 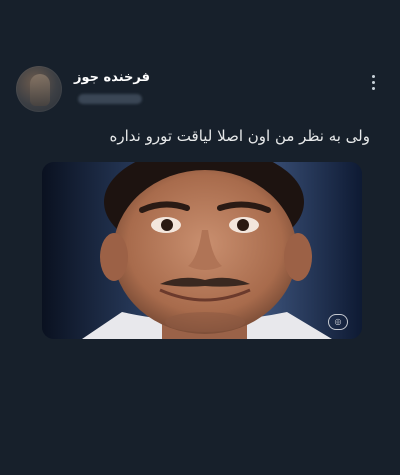 I want to click on author-display-name: فرخنده جوز, so click(x=112, y=77).